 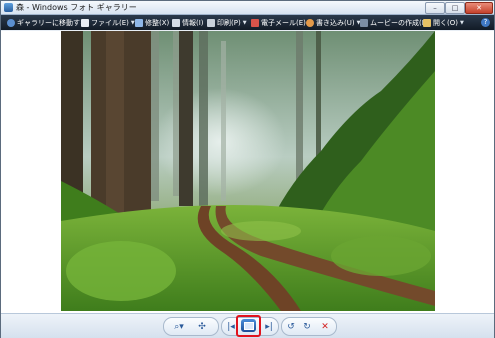 What do you see at coordinates (325, 326) in the screenshot?
I see `delete-icon: ✕` at bounding box center [325, 326].